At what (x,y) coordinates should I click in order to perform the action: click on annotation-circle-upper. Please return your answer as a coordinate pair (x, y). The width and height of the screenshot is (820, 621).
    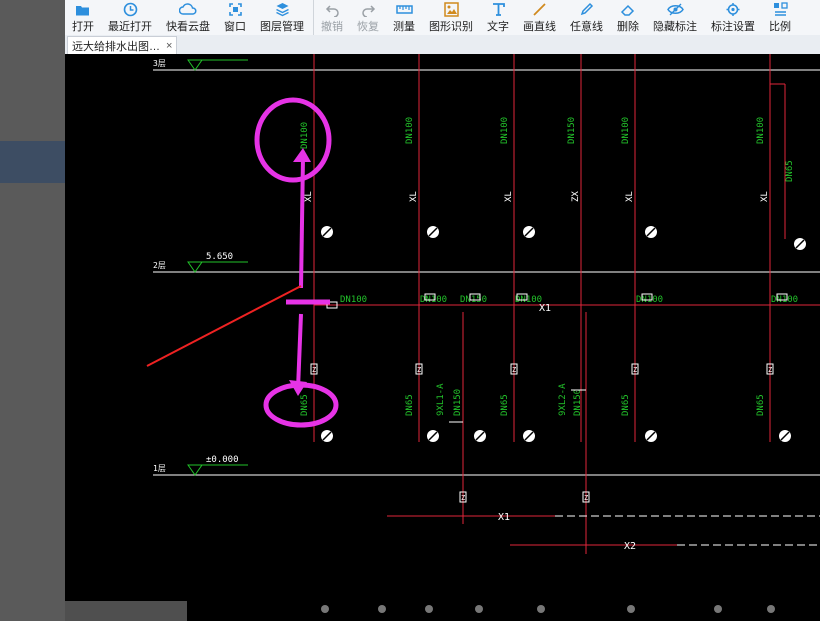
    Looking at the image, I should click on (293, 140).